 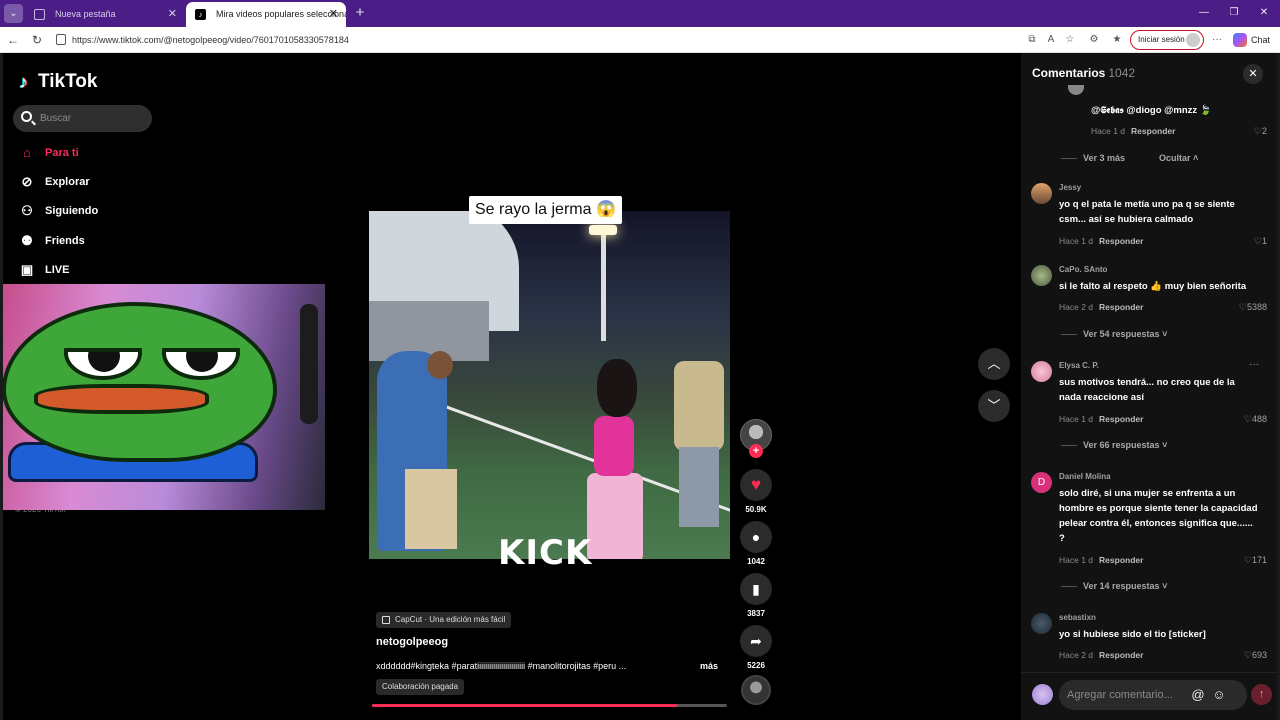 I want to click on frog-eye-right, so click(x=201, y=353).